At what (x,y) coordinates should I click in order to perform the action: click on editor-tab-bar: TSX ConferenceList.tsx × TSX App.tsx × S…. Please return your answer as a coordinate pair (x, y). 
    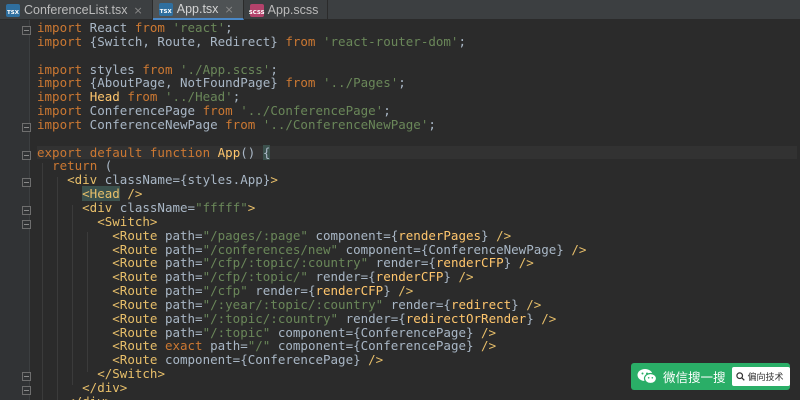
    Looking at the image, I should click on (400, 10).